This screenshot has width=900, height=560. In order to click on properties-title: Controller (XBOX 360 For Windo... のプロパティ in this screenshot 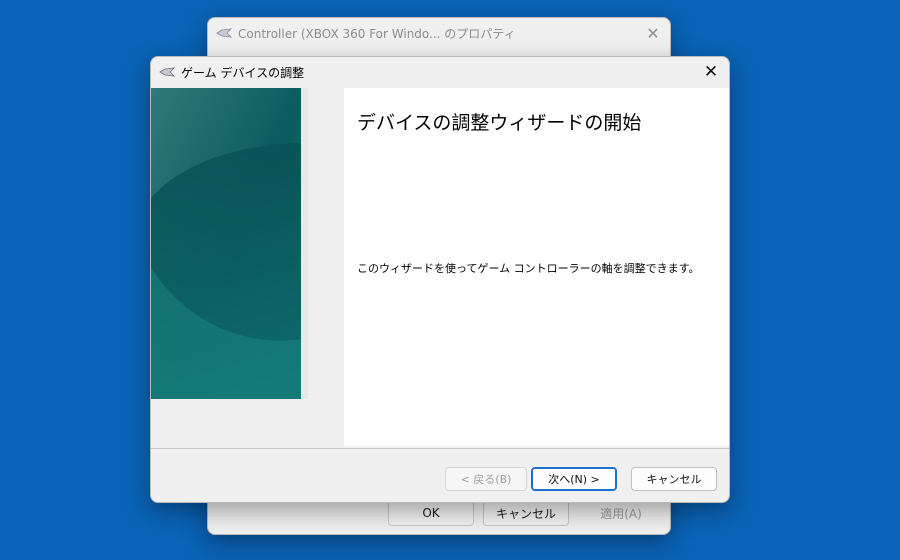, I will do `click(377, 33)`.